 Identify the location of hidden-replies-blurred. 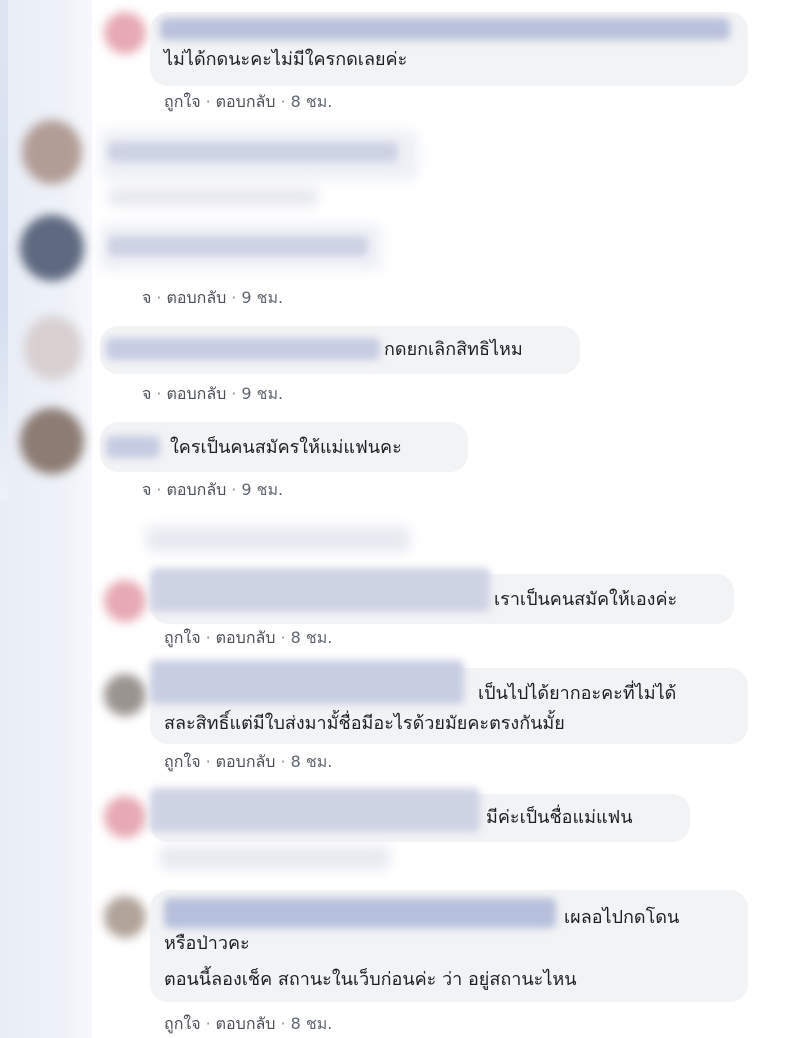
(278, 539).